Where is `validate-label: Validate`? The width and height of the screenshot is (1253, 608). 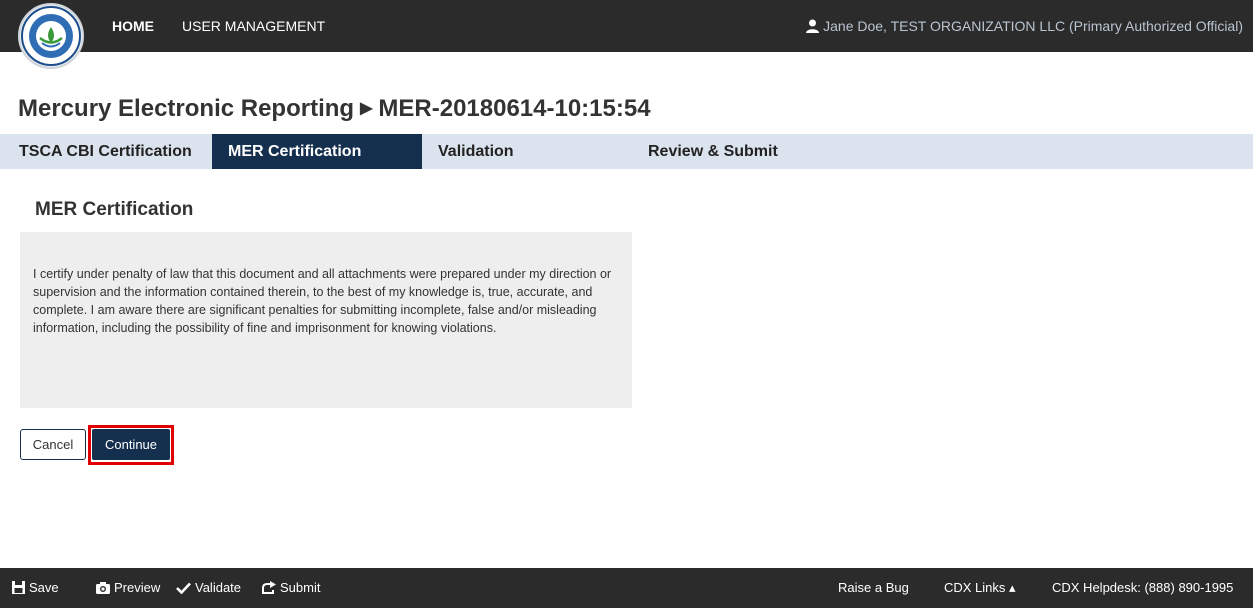 validate-label: Validate is located at coordinates (218, 587).